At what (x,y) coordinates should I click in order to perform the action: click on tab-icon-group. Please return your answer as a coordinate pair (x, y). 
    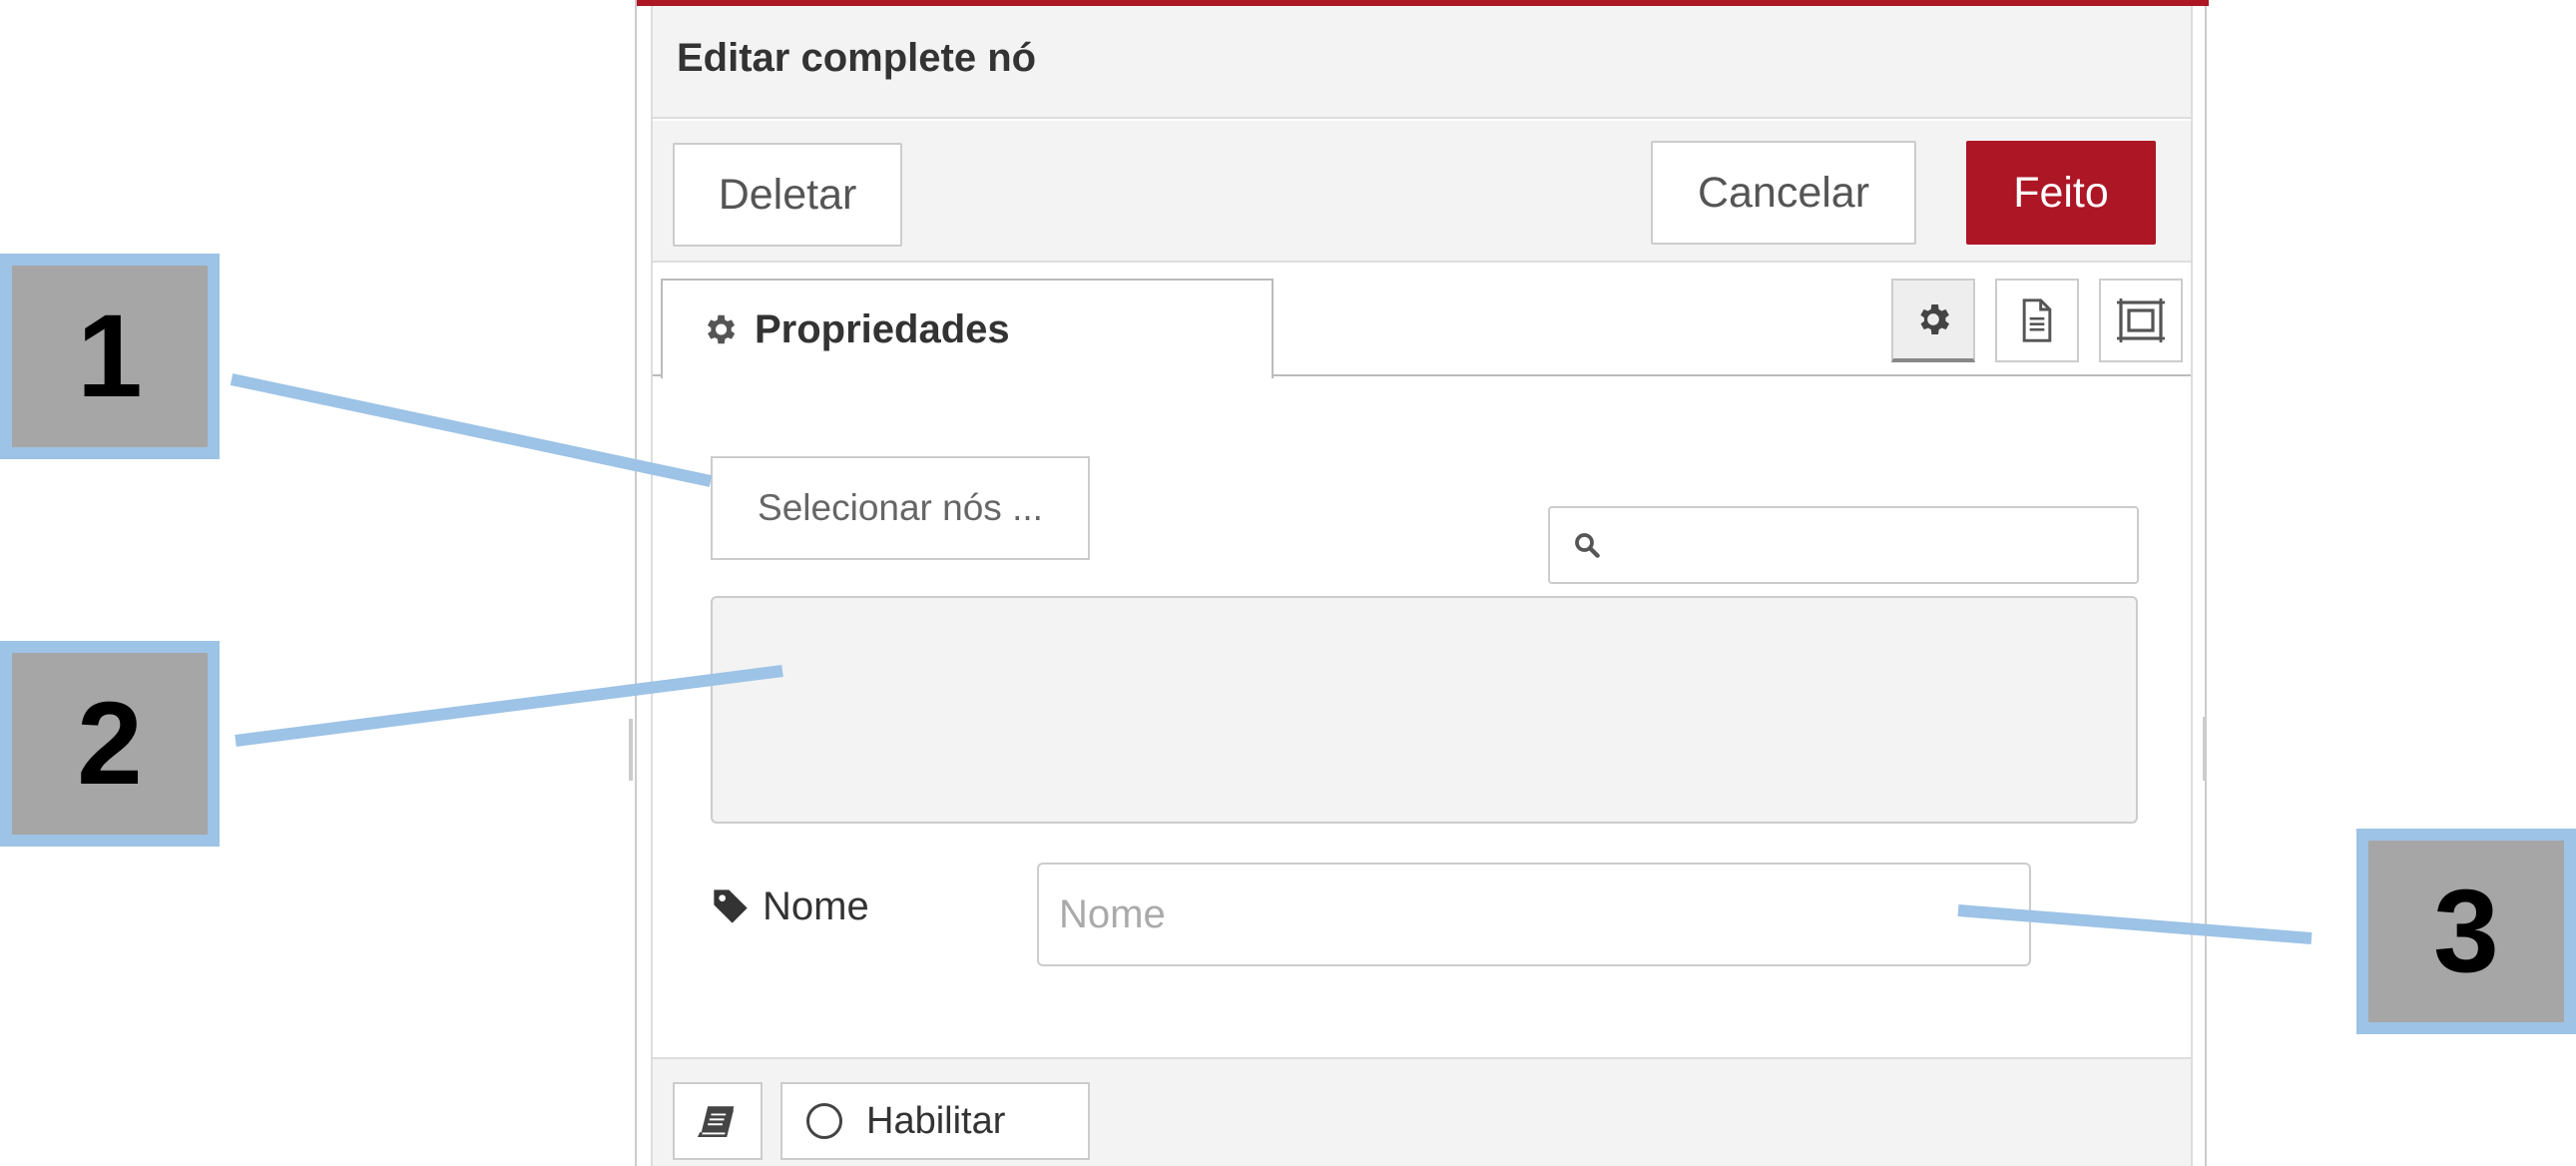
    Looking at the image, I should click on (2027, 320).